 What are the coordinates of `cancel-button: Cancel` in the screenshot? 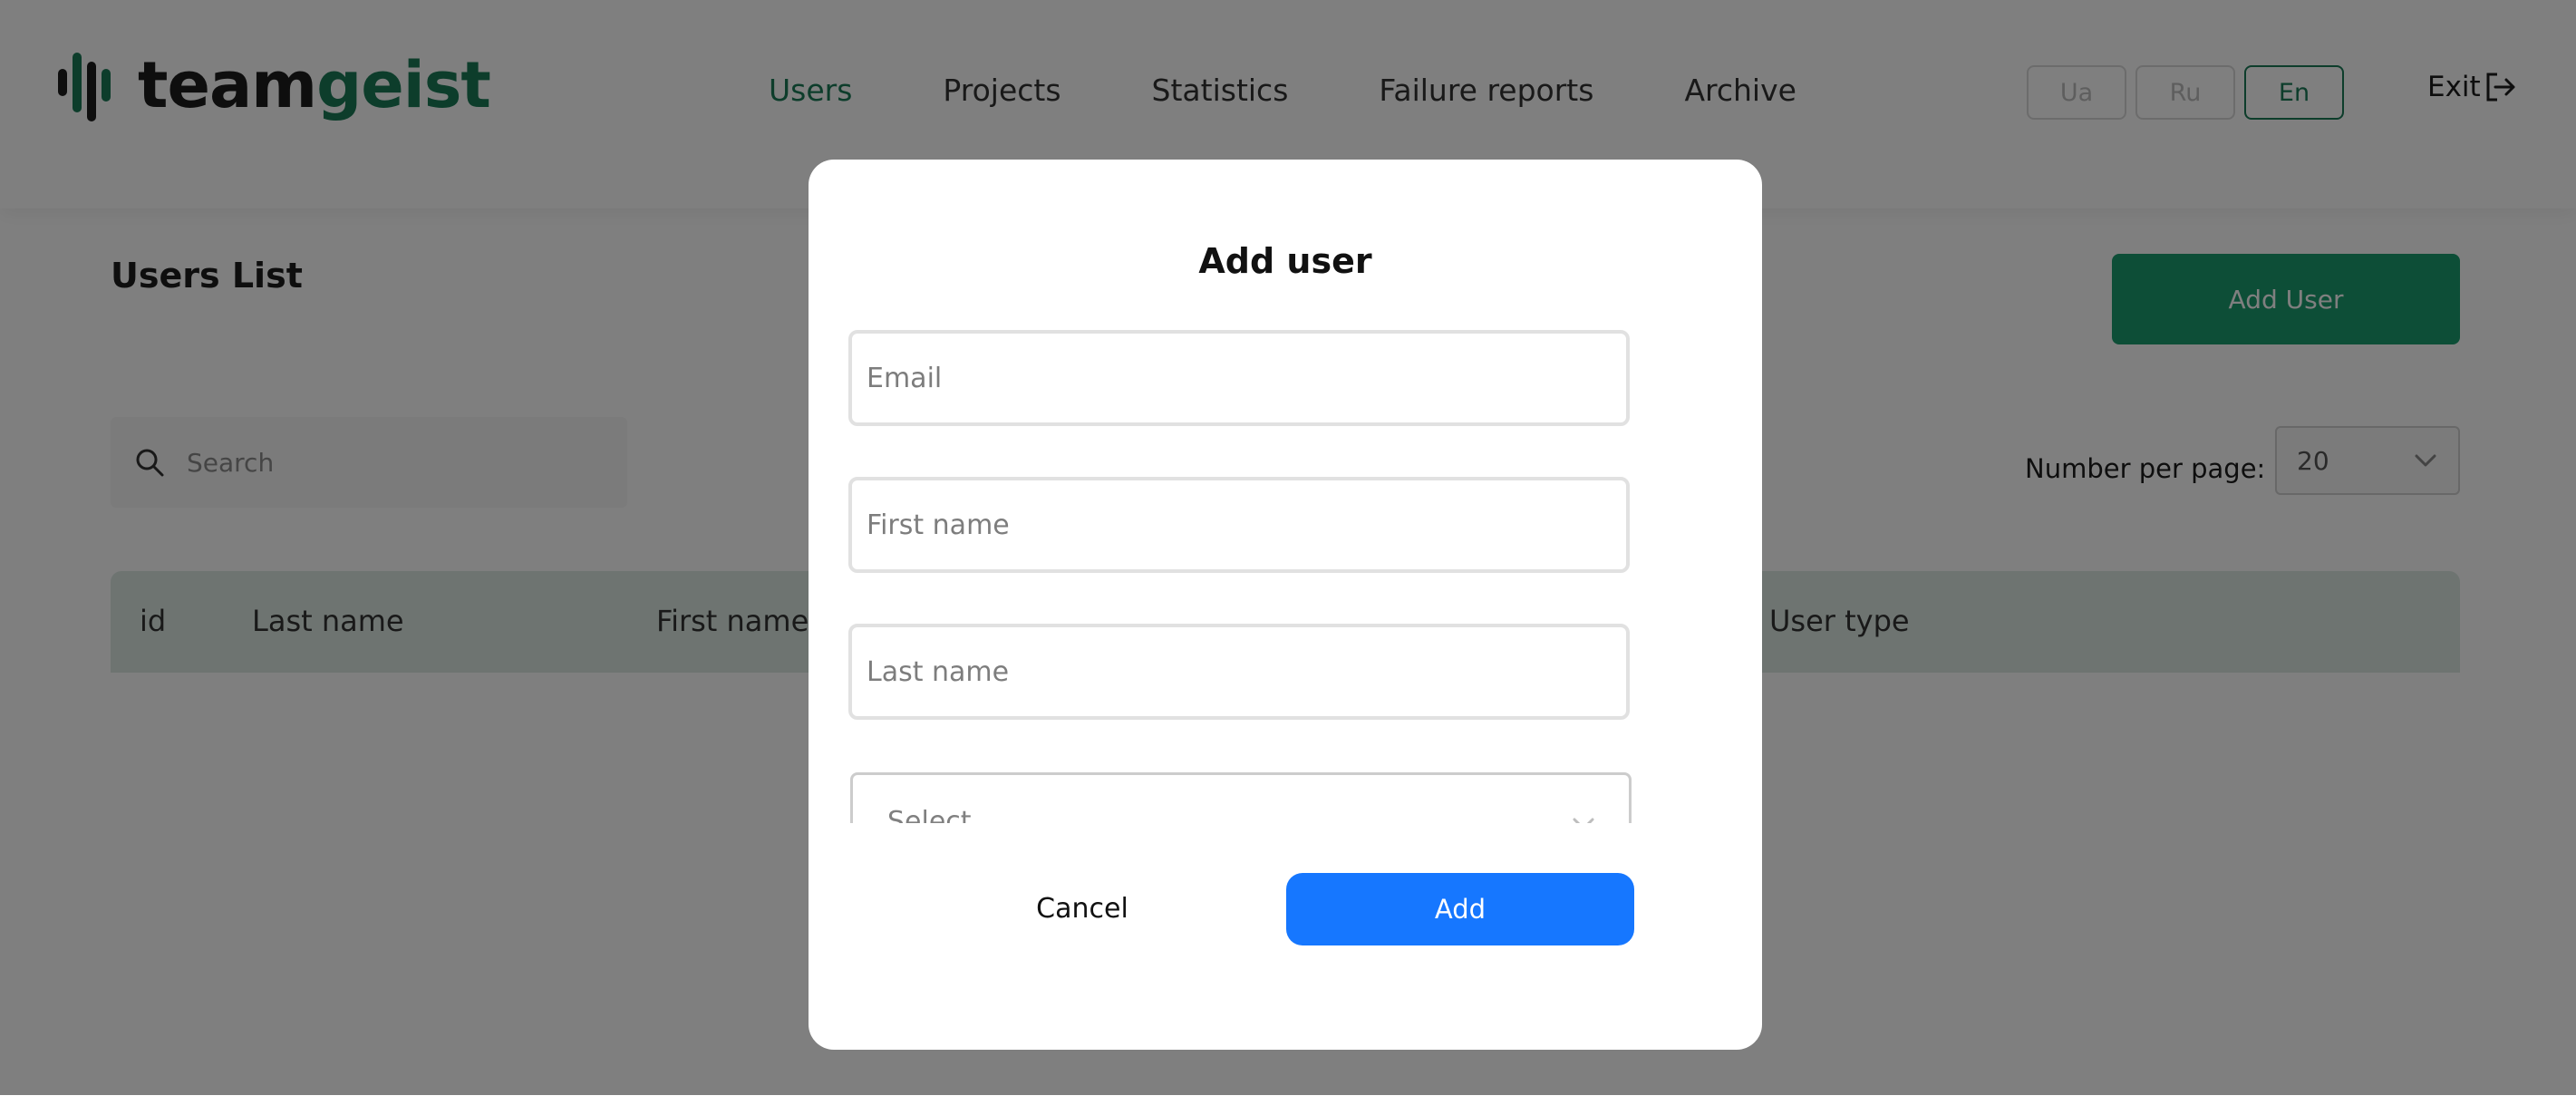 It's located at (1082, 909).